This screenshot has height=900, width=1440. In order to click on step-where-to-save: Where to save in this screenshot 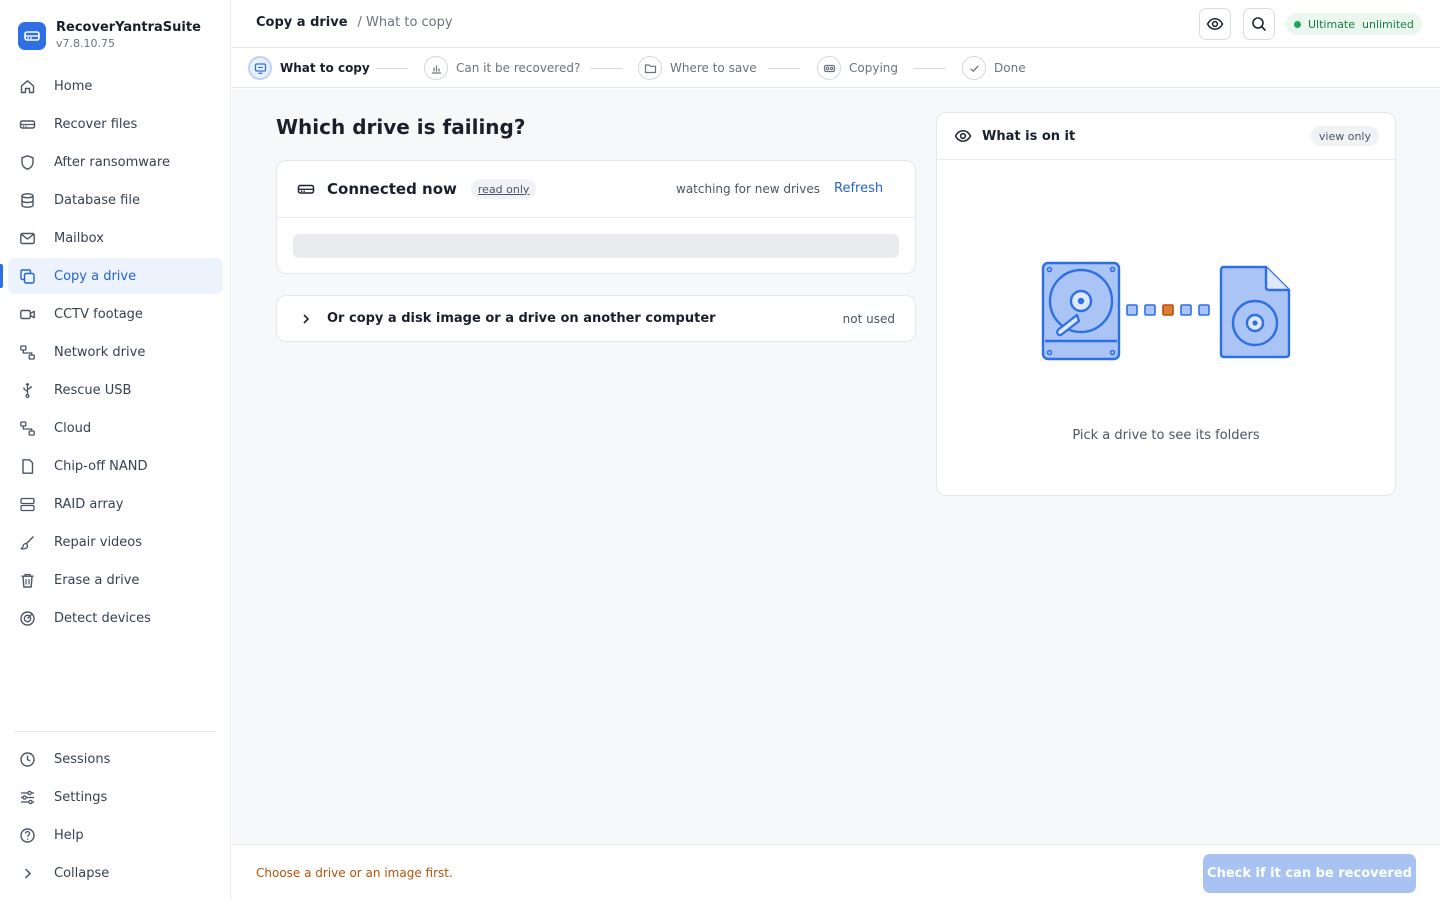, I will do `click(697, 68)`.